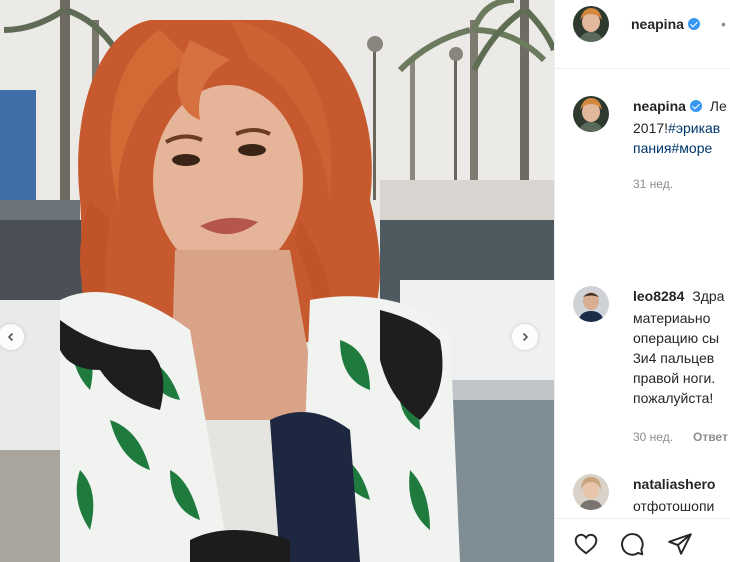 This screenshot has width=730, height=562. I want to click on caption-line-3: пания#море, so click(672, 148).